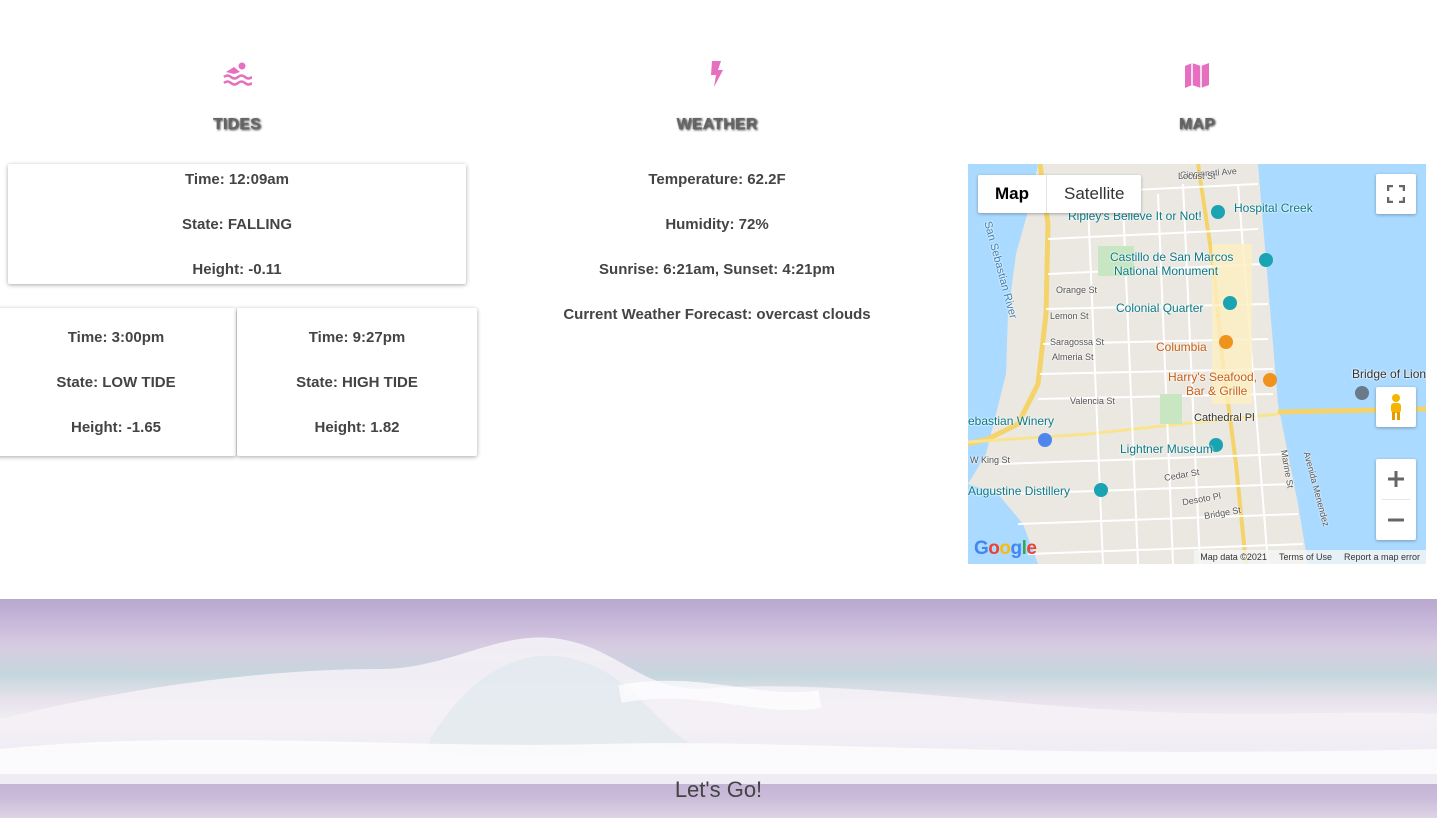 The width and height of the screenshot is (1437, 818). What do you see at coordinates (1197, 75) in the screenshot?
I see `map-icon` at bounding box center [1197, 75].